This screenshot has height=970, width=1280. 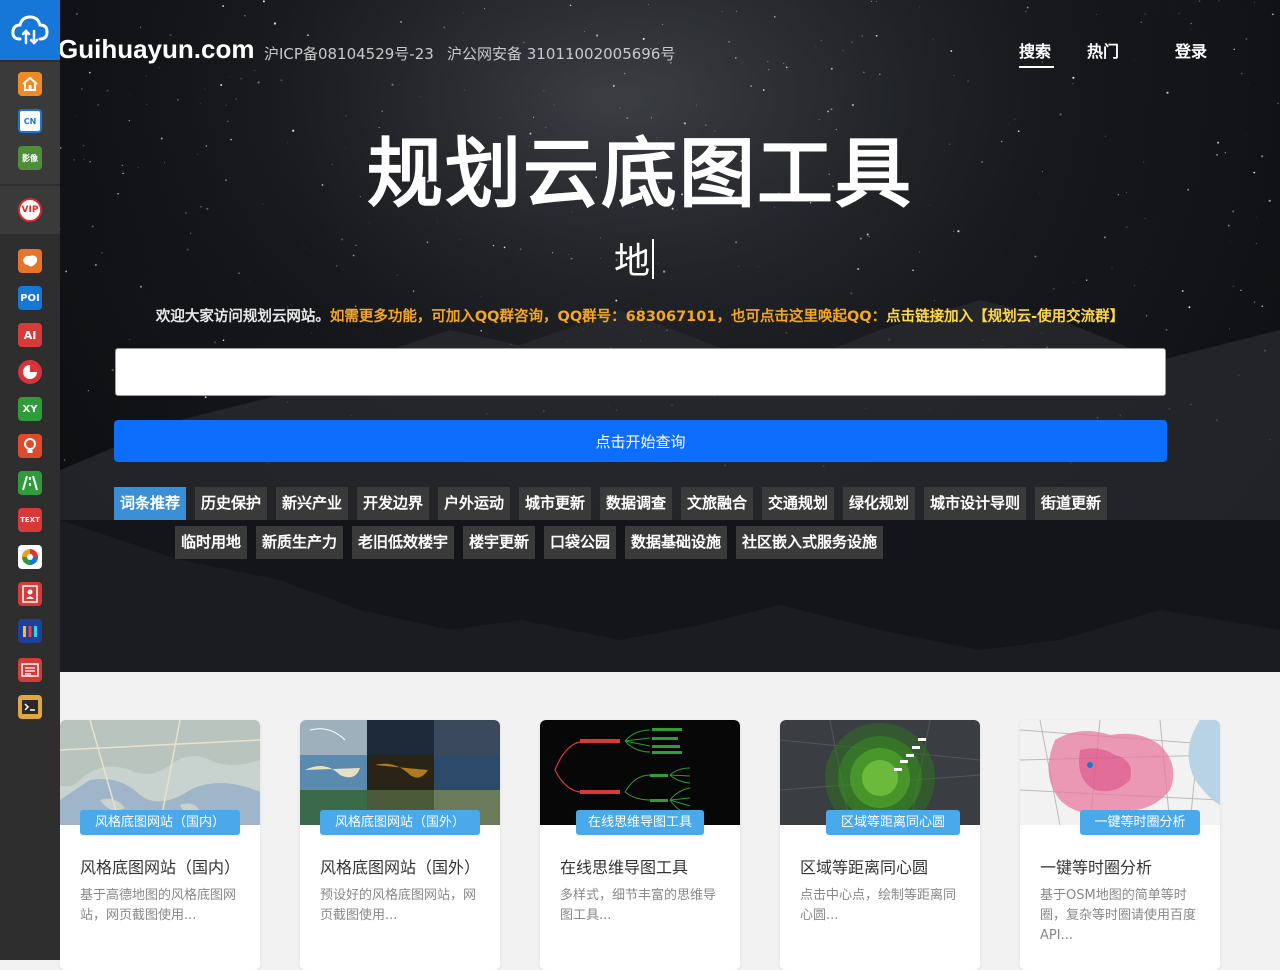 What do you see at coordinates (231, 503) in the screenshot?
I see `tag-item: 历史保护` at bounding box center [231, 503].